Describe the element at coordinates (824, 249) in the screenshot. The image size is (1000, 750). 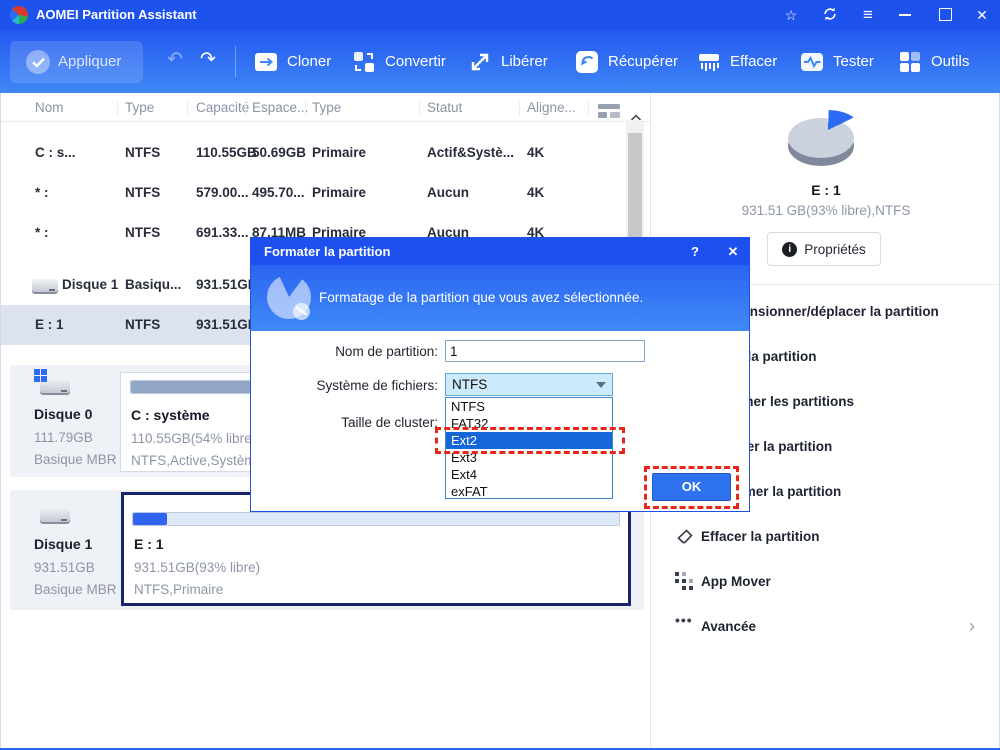
I see `properties-button: i Propriétés` at that location.